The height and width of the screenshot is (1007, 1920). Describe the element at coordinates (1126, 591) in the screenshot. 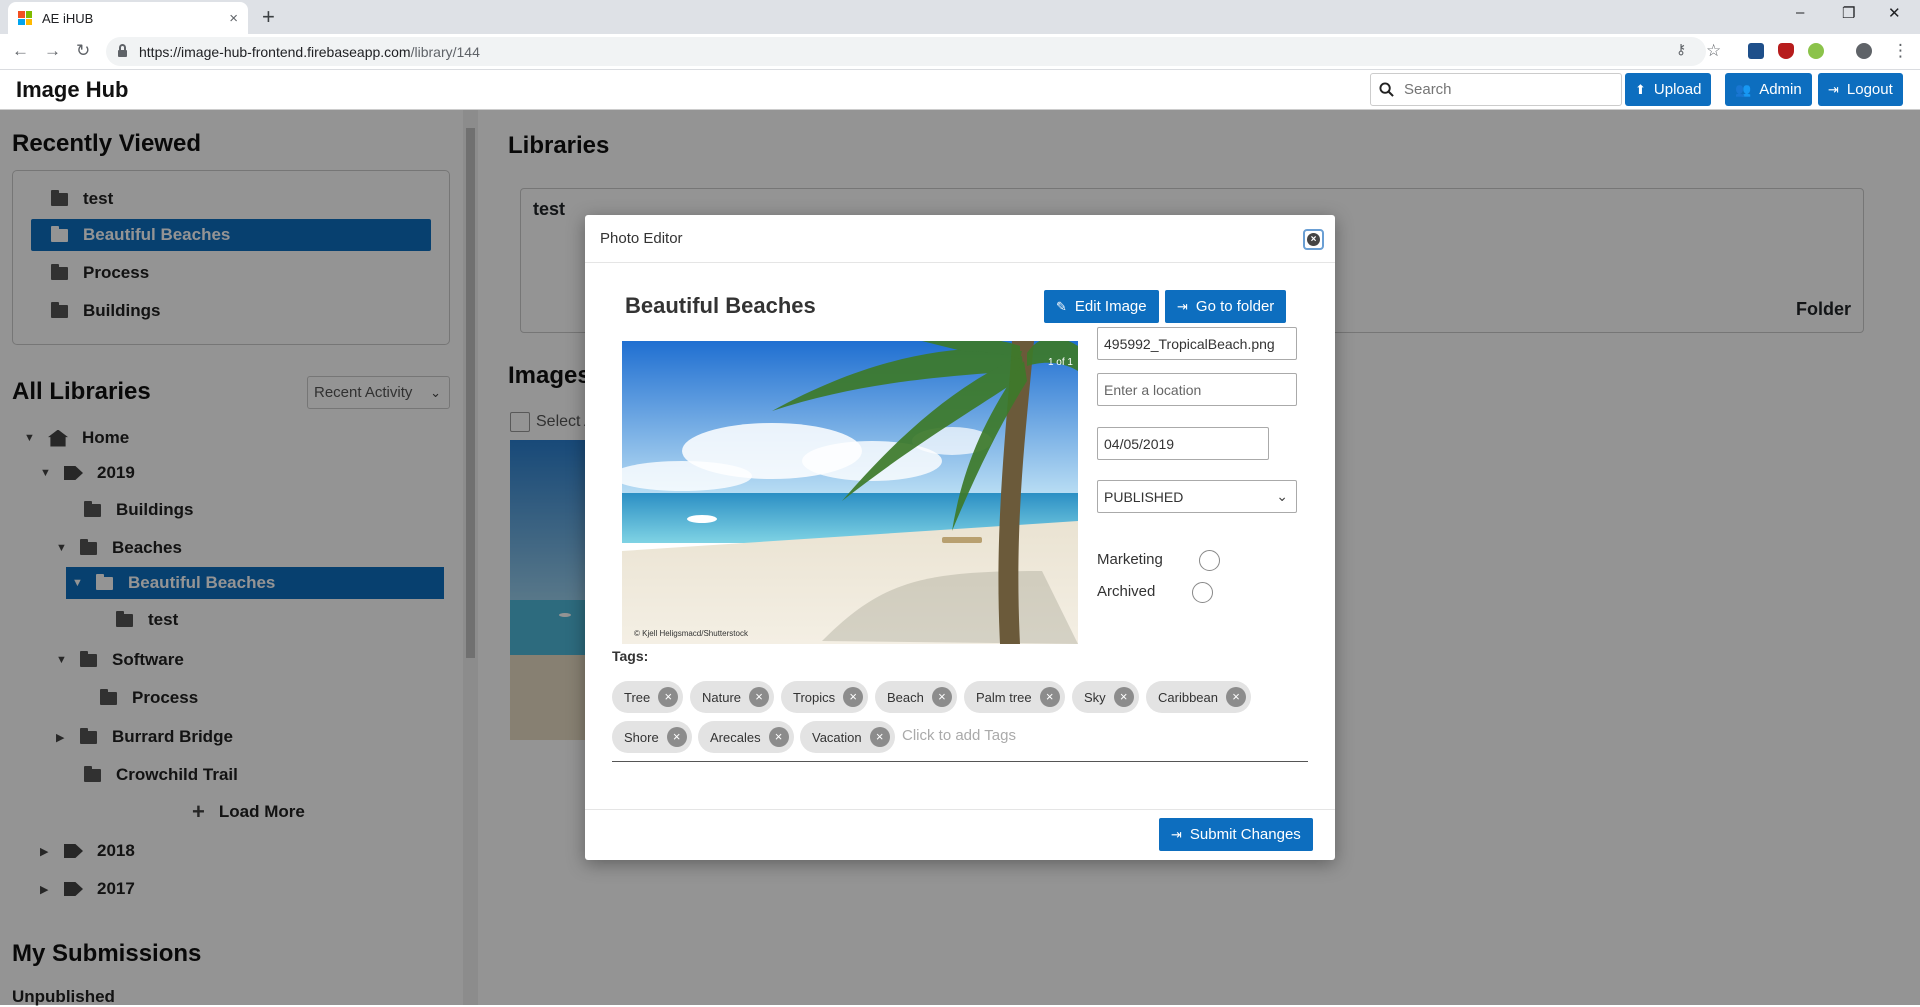

I see `archived-label: Archived` at that location.